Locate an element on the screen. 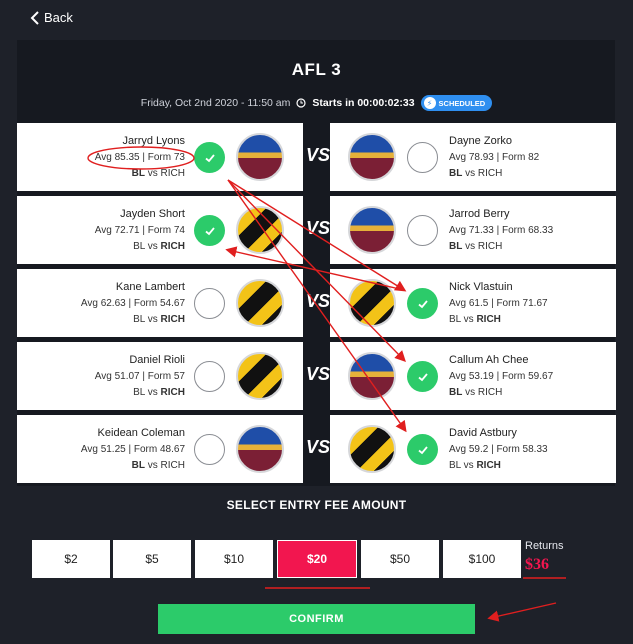 This screenshot has height=644, width=633. starts-in: Starts in 00:00:02:33 is located at coordinates (363, 103).